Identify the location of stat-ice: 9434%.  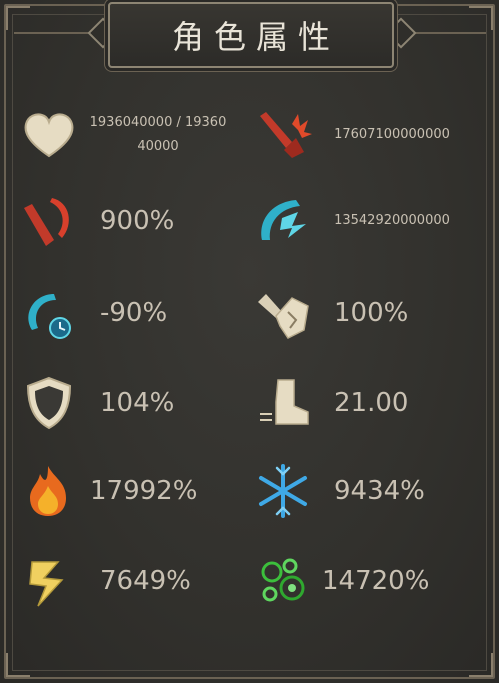
(367, 491).